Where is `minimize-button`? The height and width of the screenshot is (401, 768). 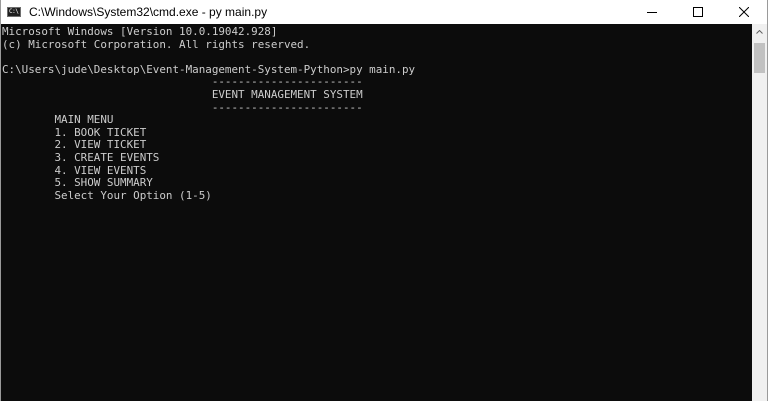
minimize-button is located at coordinates (652, 12).